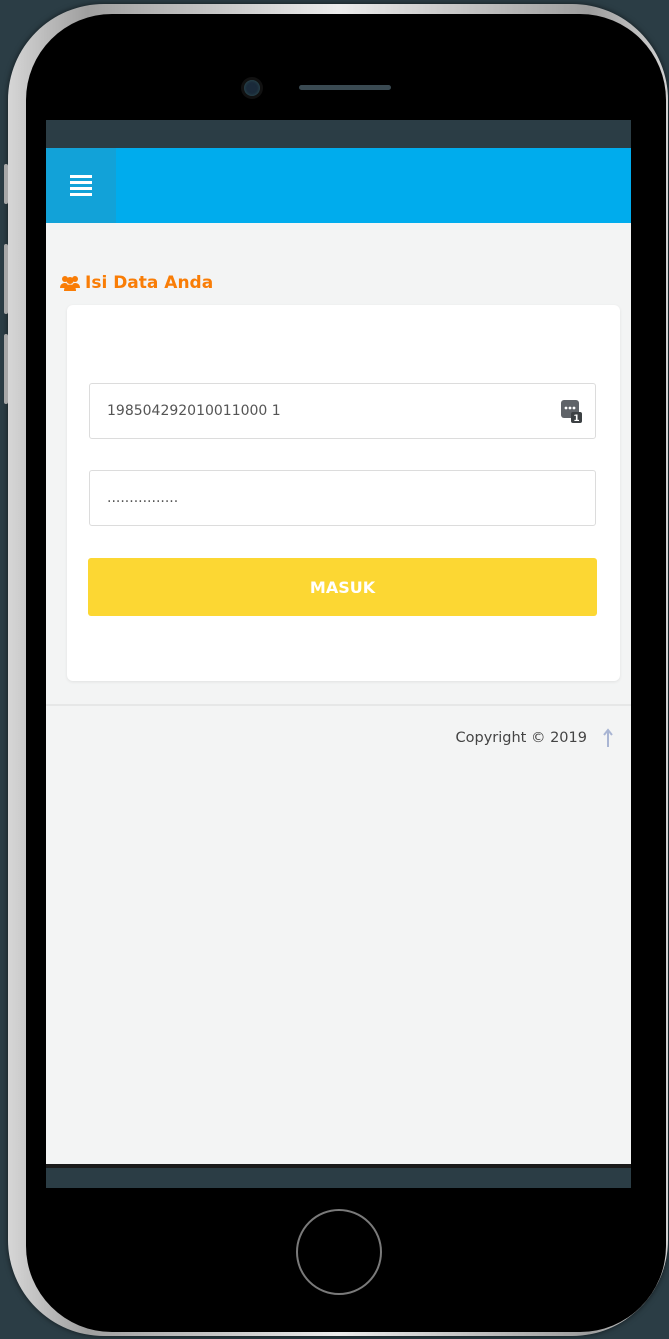 The height and width of the screenshot is (1339, 669). I want to click on id-card-icon: 1, so click(571, 412).